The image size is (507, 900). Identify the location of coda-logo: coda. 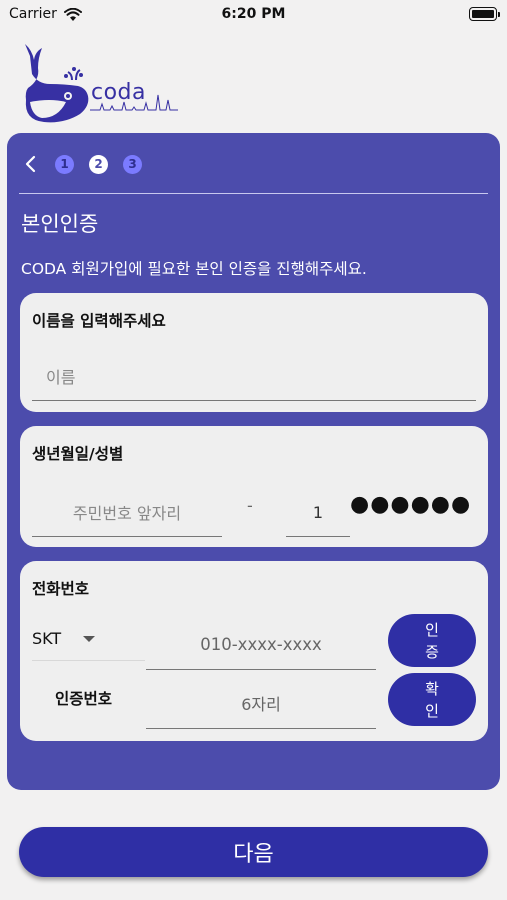
(100, 85).